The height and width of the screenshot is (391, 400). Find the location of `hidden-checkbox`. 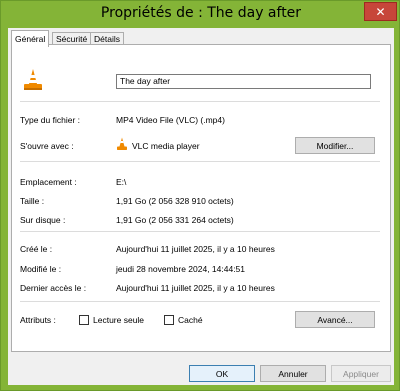

hidden-checkbox is located at coordinates (169, 320).